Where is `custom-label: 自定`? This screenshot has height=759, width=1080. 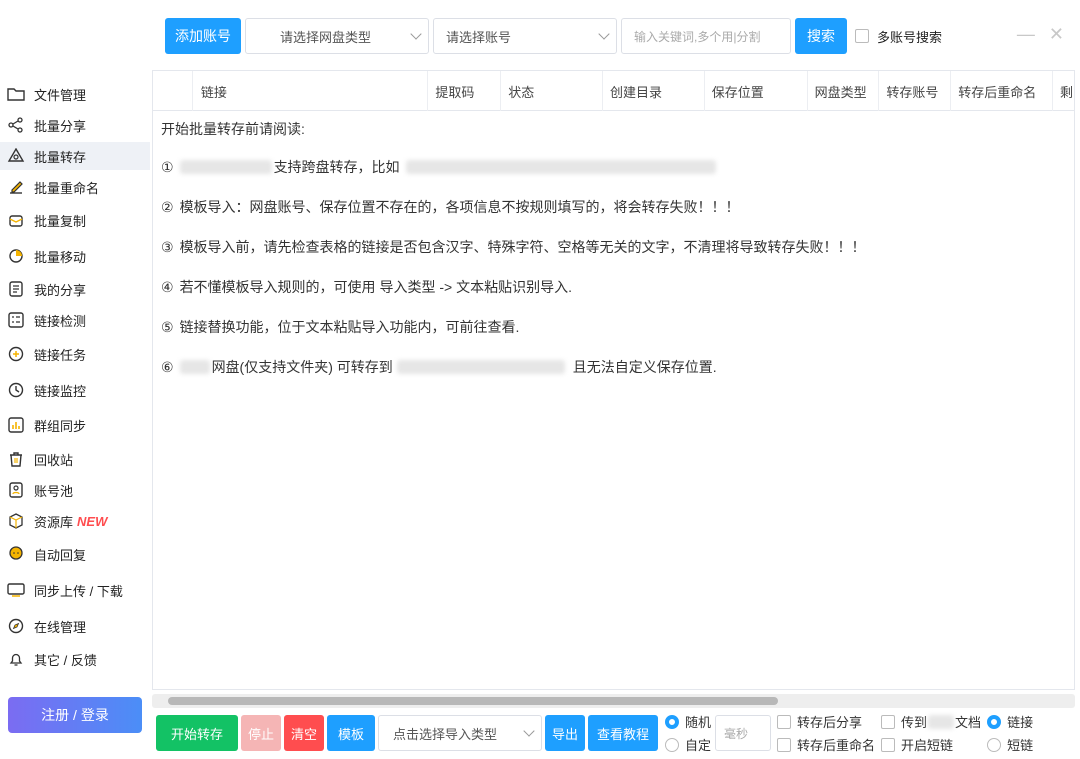 custom-label: 自定 is located at coordinates (698, 745).